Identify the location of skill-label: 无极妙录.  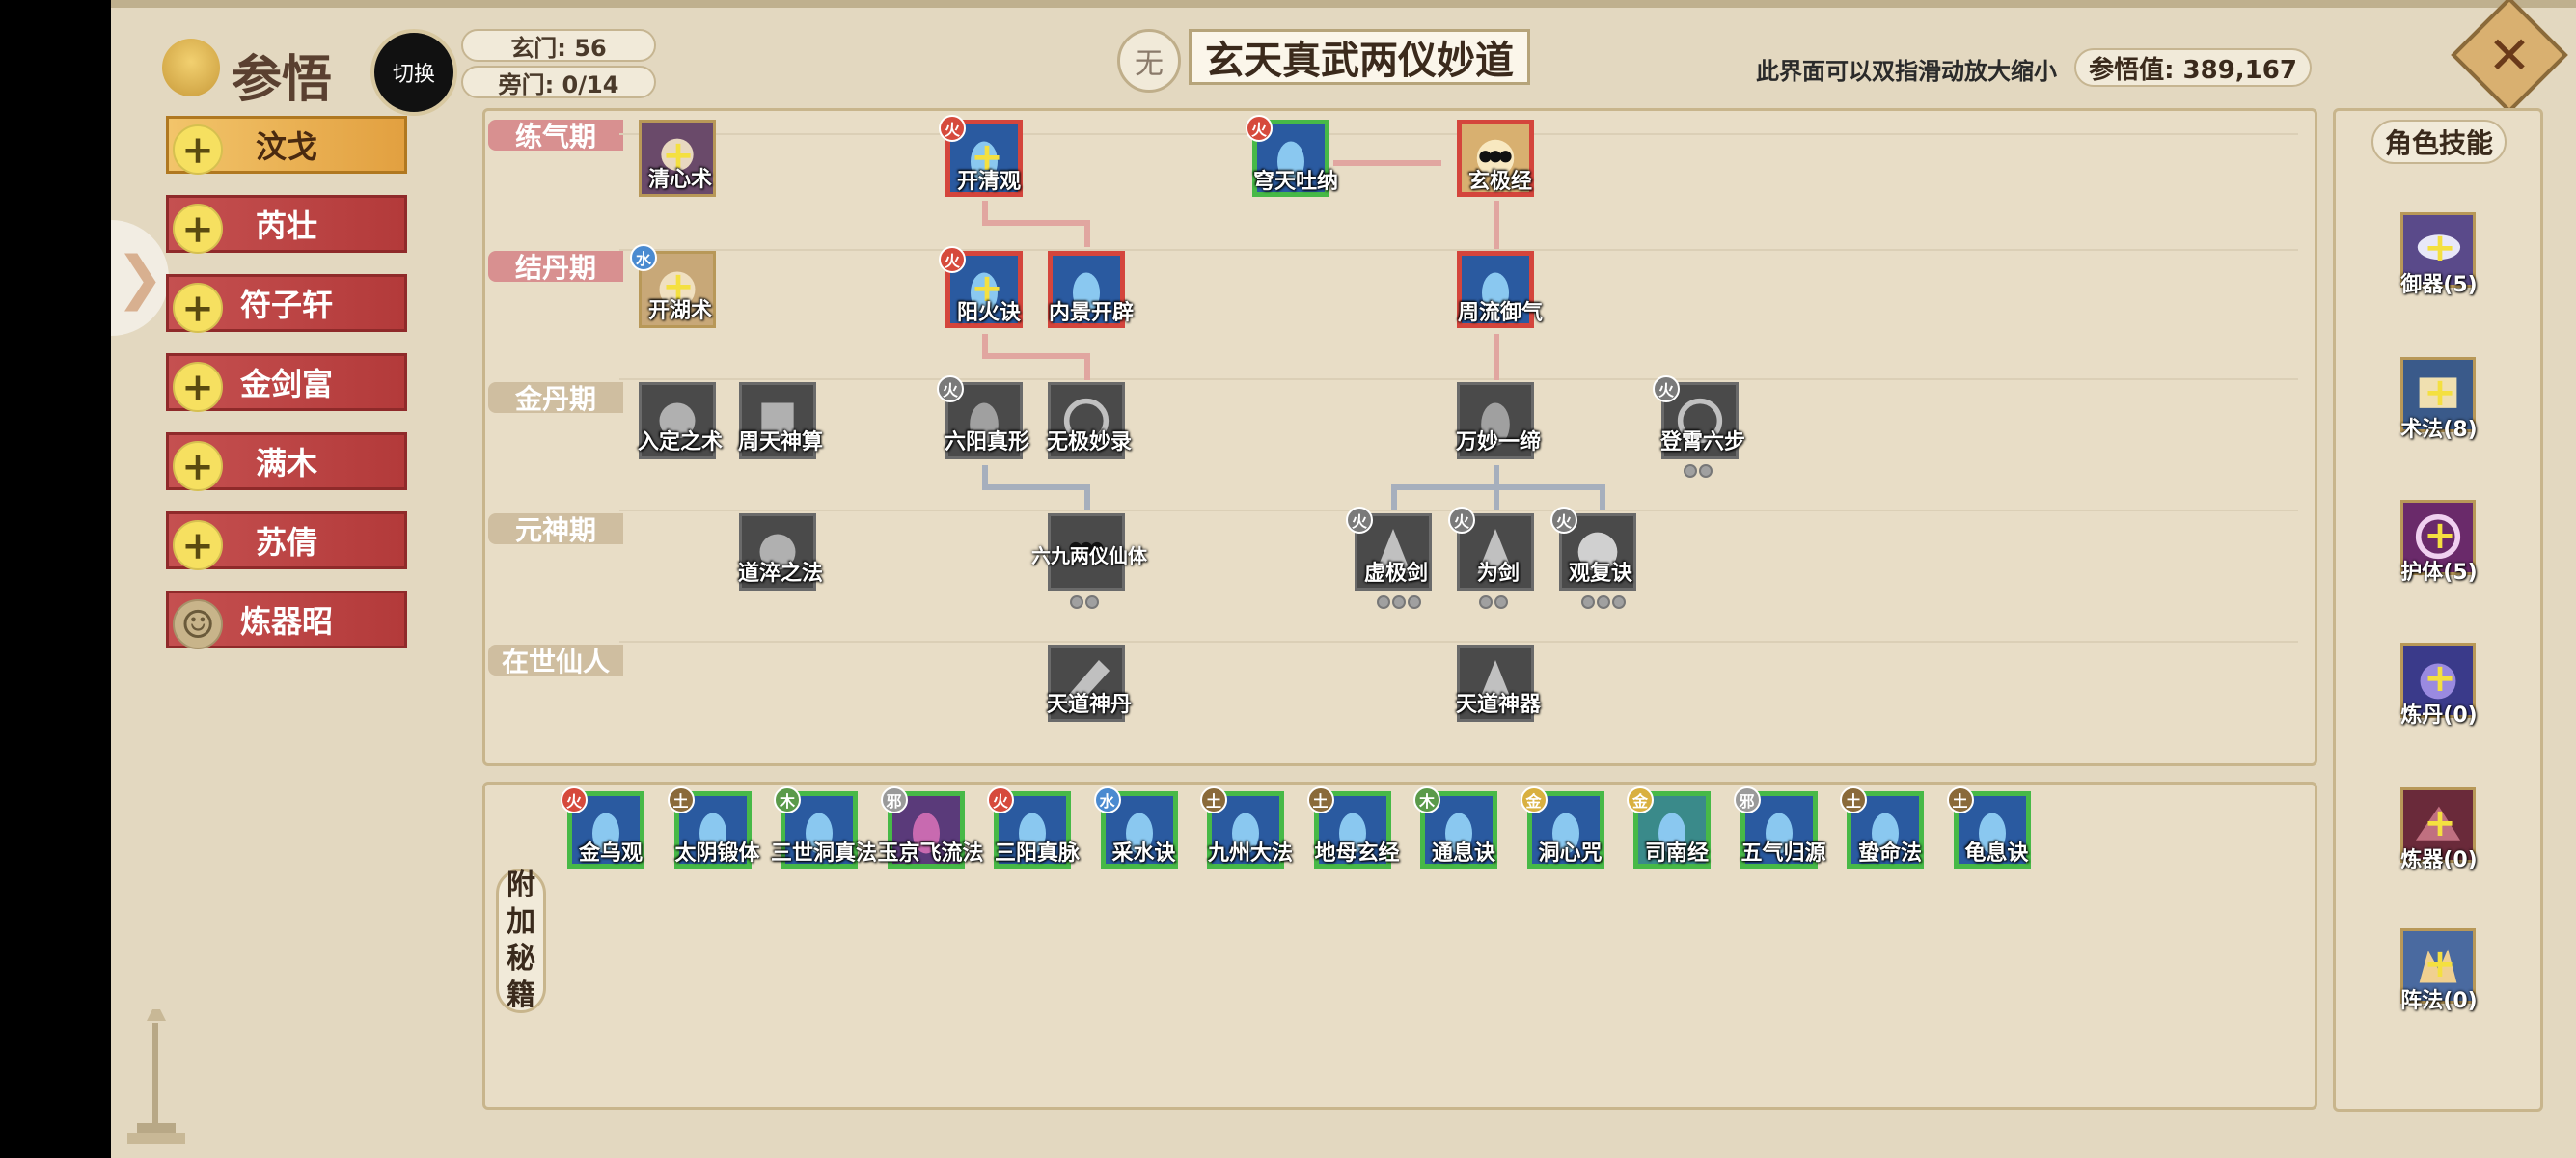
(1089, 442).